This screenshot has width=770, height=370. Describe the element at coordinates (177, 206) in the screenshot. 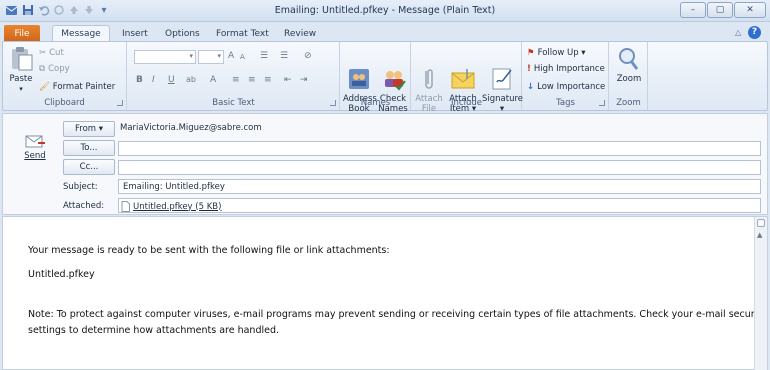

I see `attachment-name: Untitled.pfkey (5 KB)` at that location.